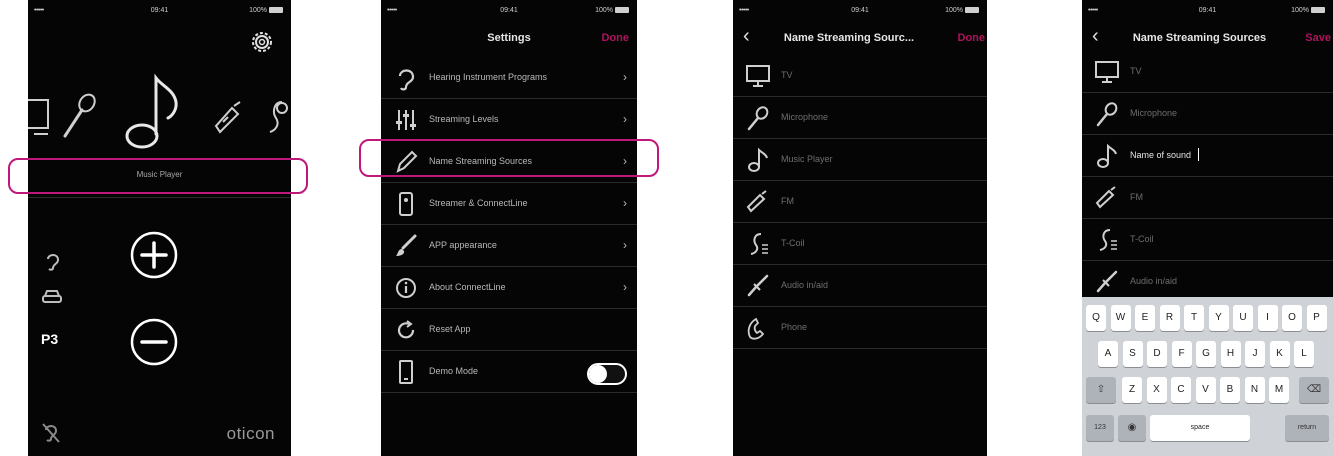 This screenshot has width=1333, height=456. What do you see at coordinates (1279, 354) in the screenshot?
I see `key-k: K` at bounding box center [1279, 354].